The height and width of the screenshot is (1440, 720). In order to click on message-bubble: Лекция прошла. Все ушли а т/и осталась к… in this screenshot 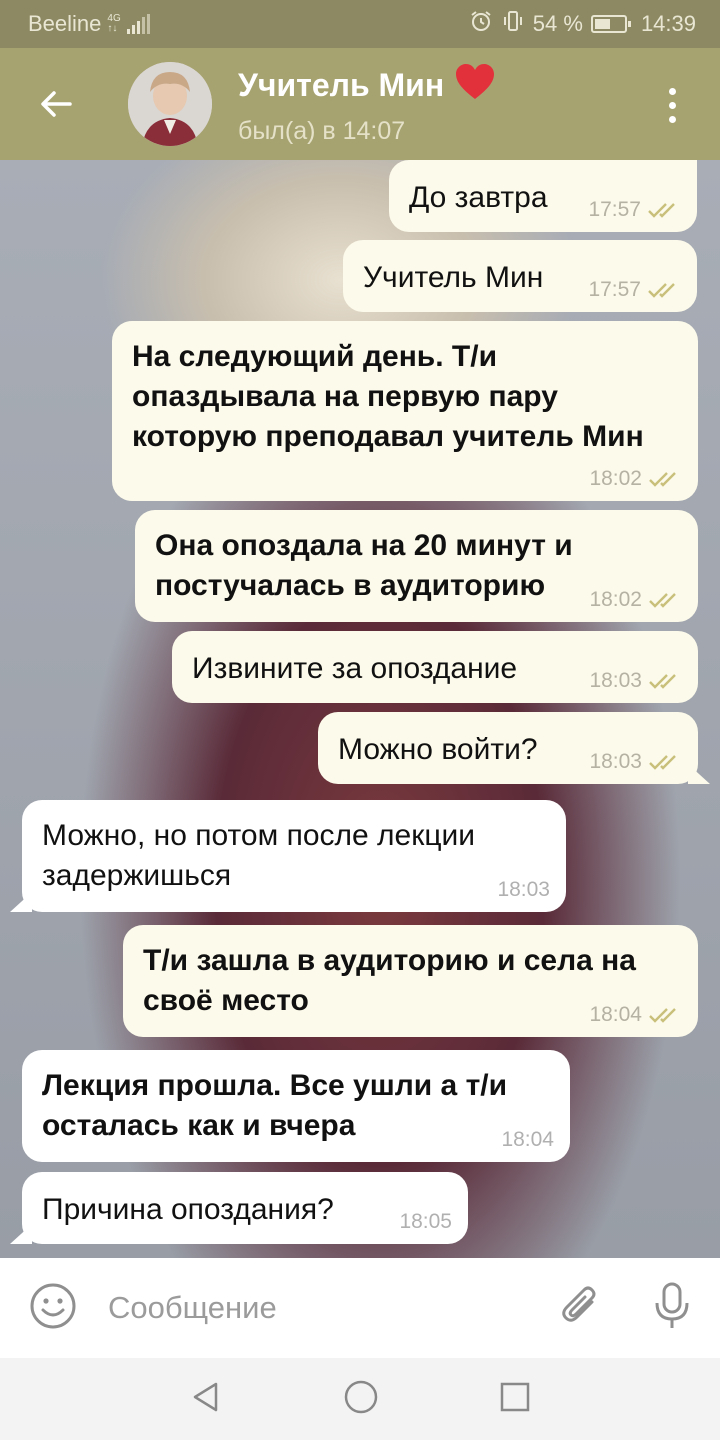, I will do `click(296, 1106)`.